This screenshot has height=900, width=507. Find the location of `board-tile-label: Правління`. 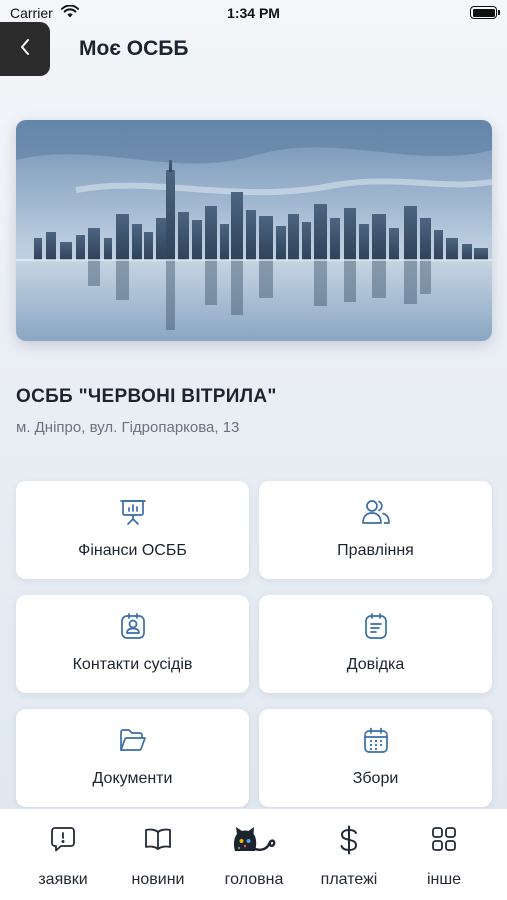

board-tile-label: Правління is located at coordinates (375, 550).